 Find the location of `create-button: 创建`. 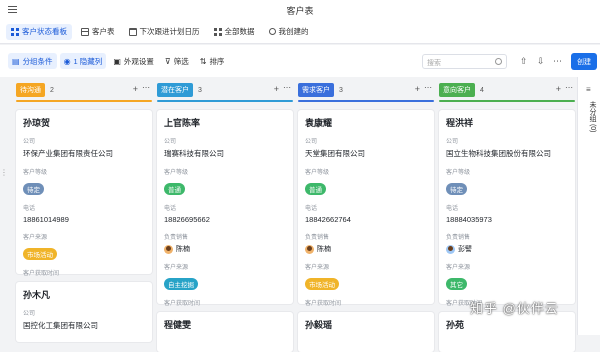

create-button: 创建 is located at coordinates (584, 61).